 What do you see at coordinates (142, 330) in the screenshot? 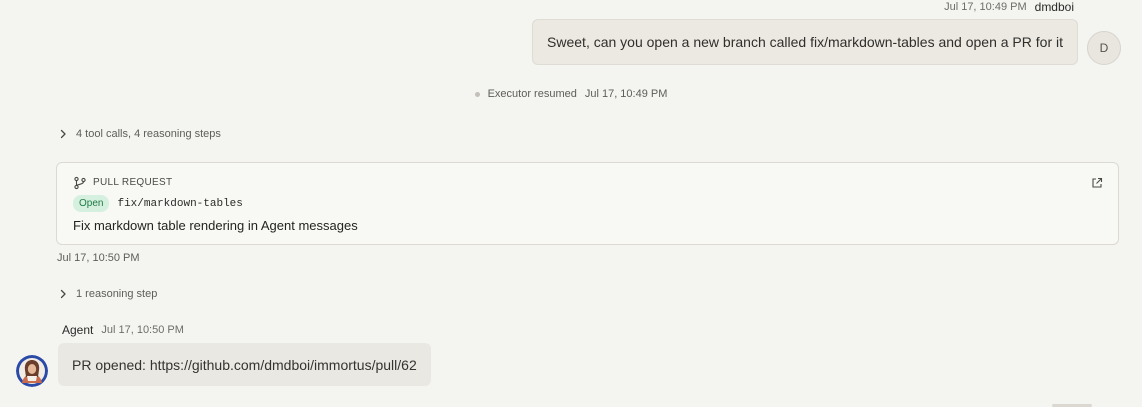
I see `agent-message-timestamp: Jul 17, 10:50 PM` at bounding box center [142, 330].